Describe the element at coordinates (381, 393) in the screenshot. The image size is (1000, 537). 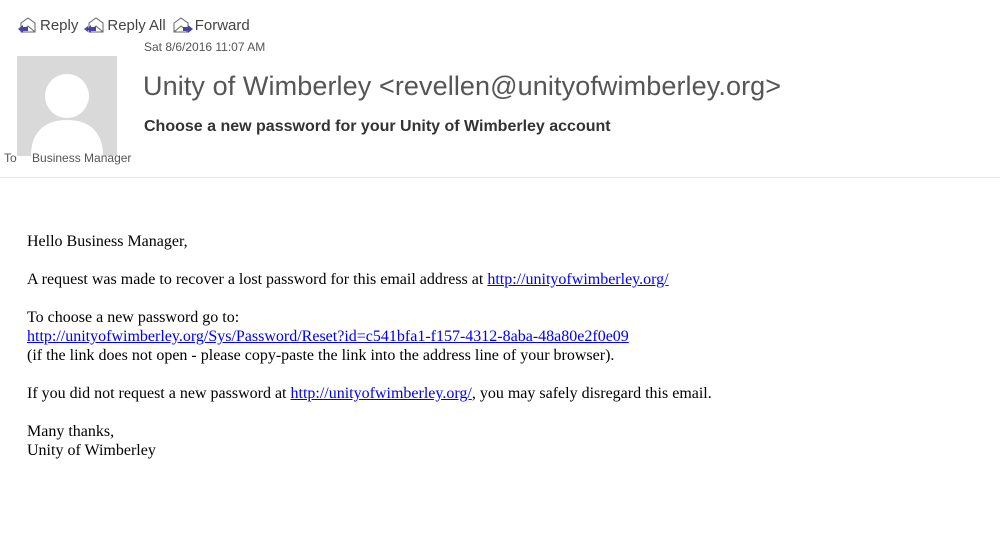
I see `site-link-2: http://unityofwimberley.org/` at that location.